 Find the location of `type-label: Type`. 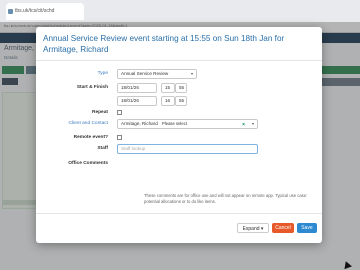

type-label: Type is located at coordinates (102, 73).